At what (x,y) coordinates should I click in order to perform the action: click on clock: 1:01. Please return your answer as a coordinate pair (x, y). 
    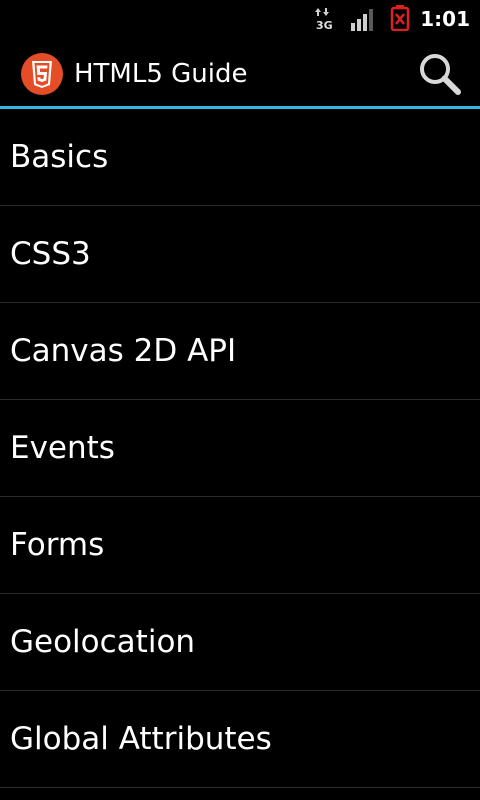
    Looking at the image, I should click on (445, 19).